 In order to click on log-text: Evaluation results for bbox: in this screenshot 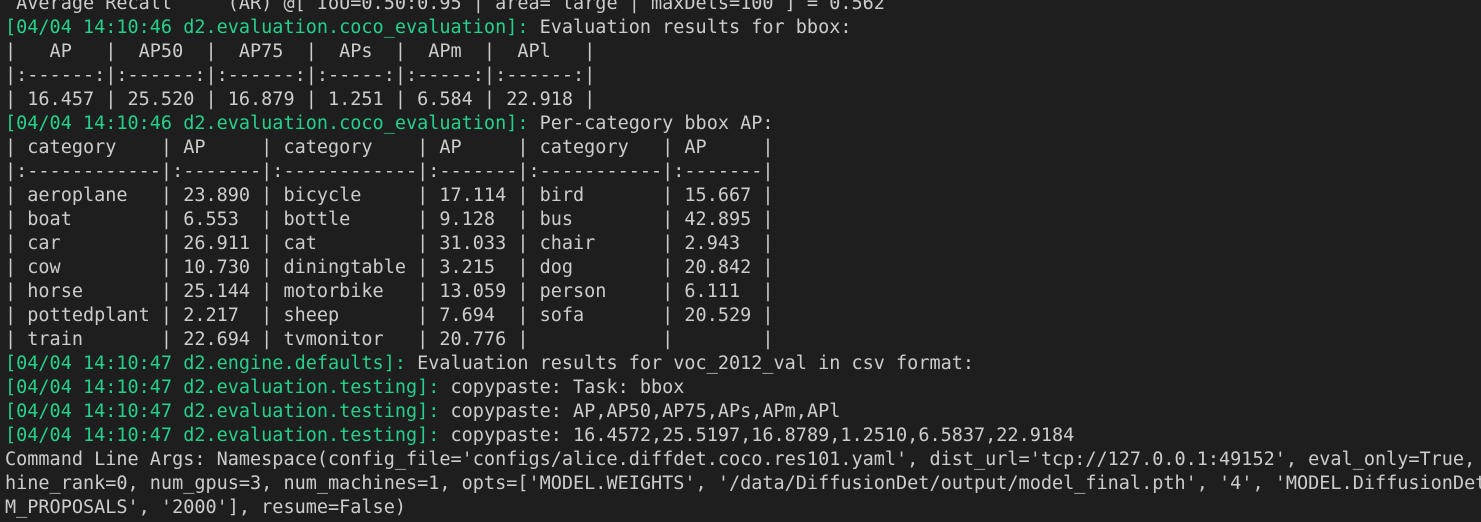, I will do `click(690, 27)`.